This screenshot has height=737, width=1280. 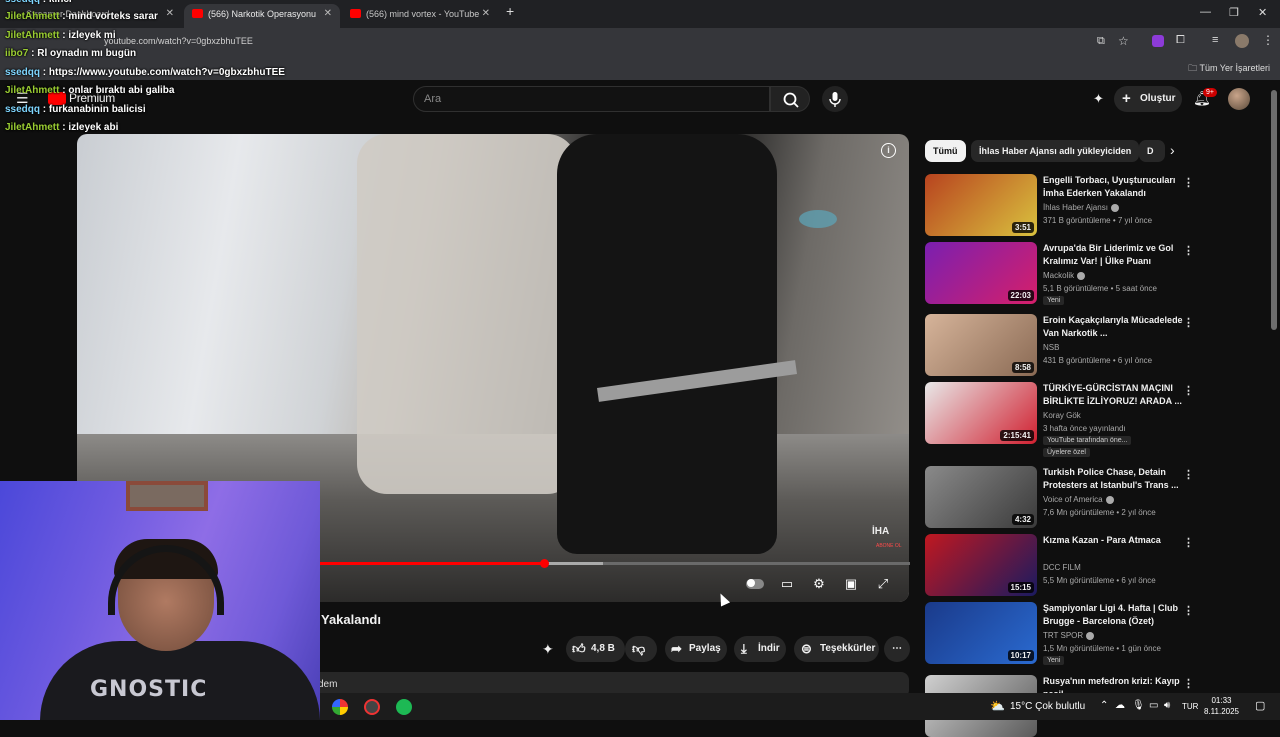 I want to click on chevron-right-icon: ›, so click(x=1172, y=150).